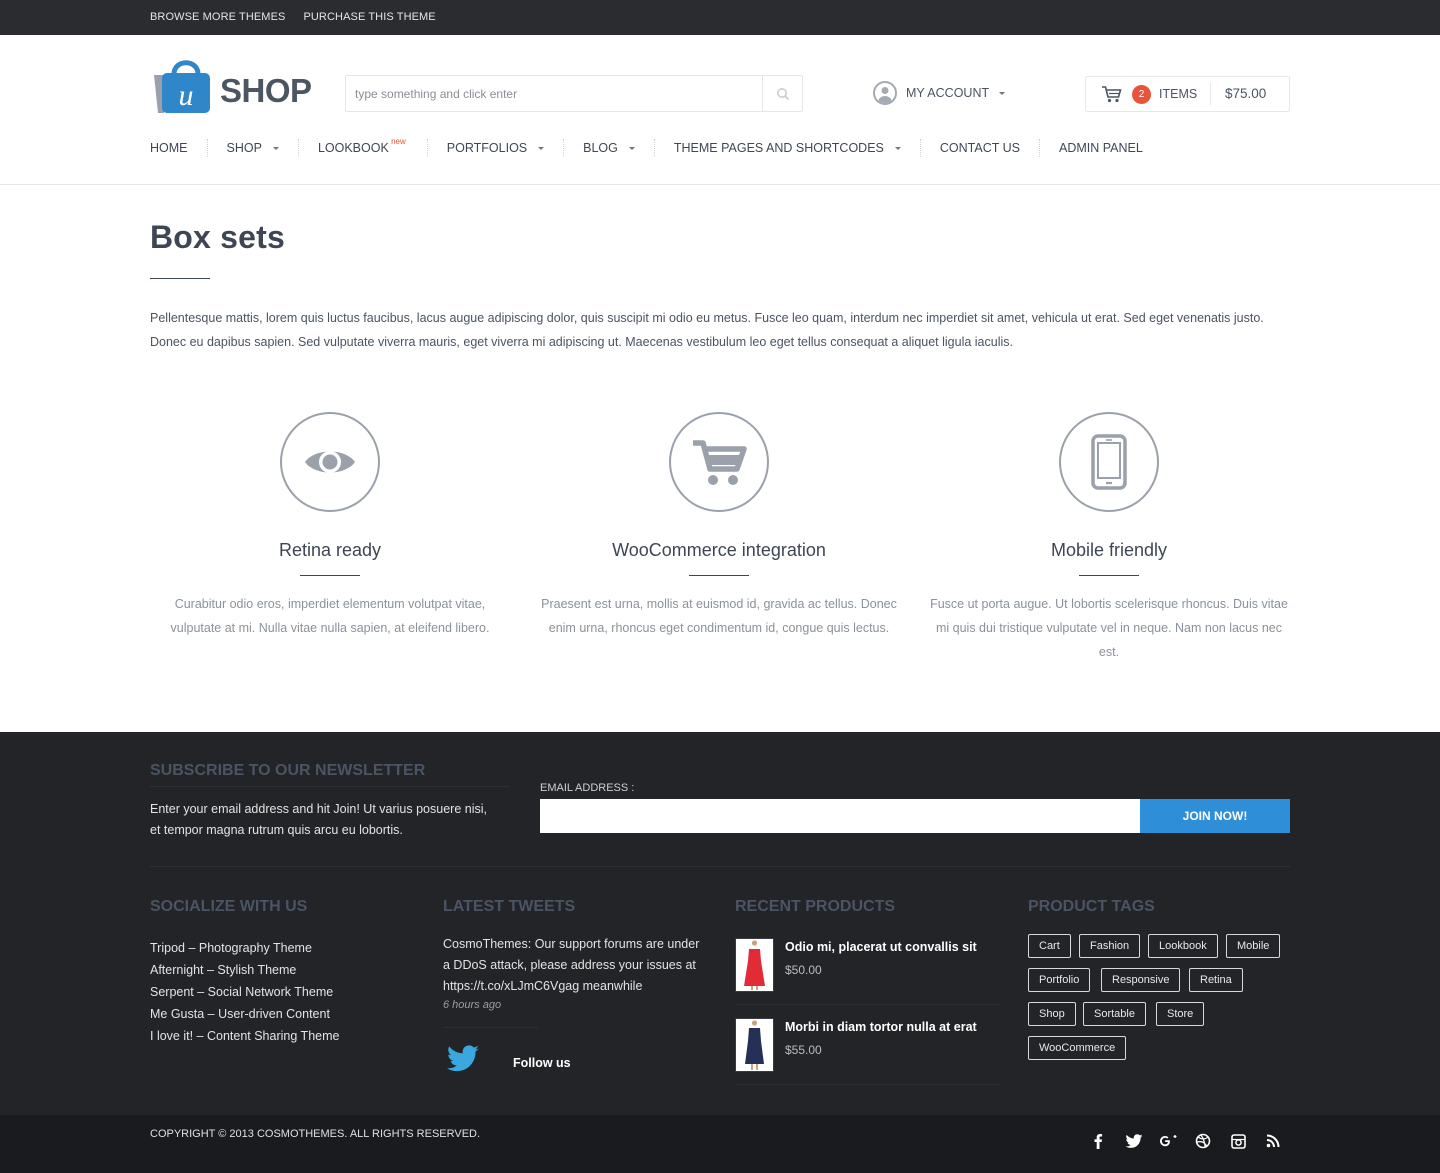 This screenshot has width=1440, height=1173. I want to click on cart-icon, so click(1112, 94).